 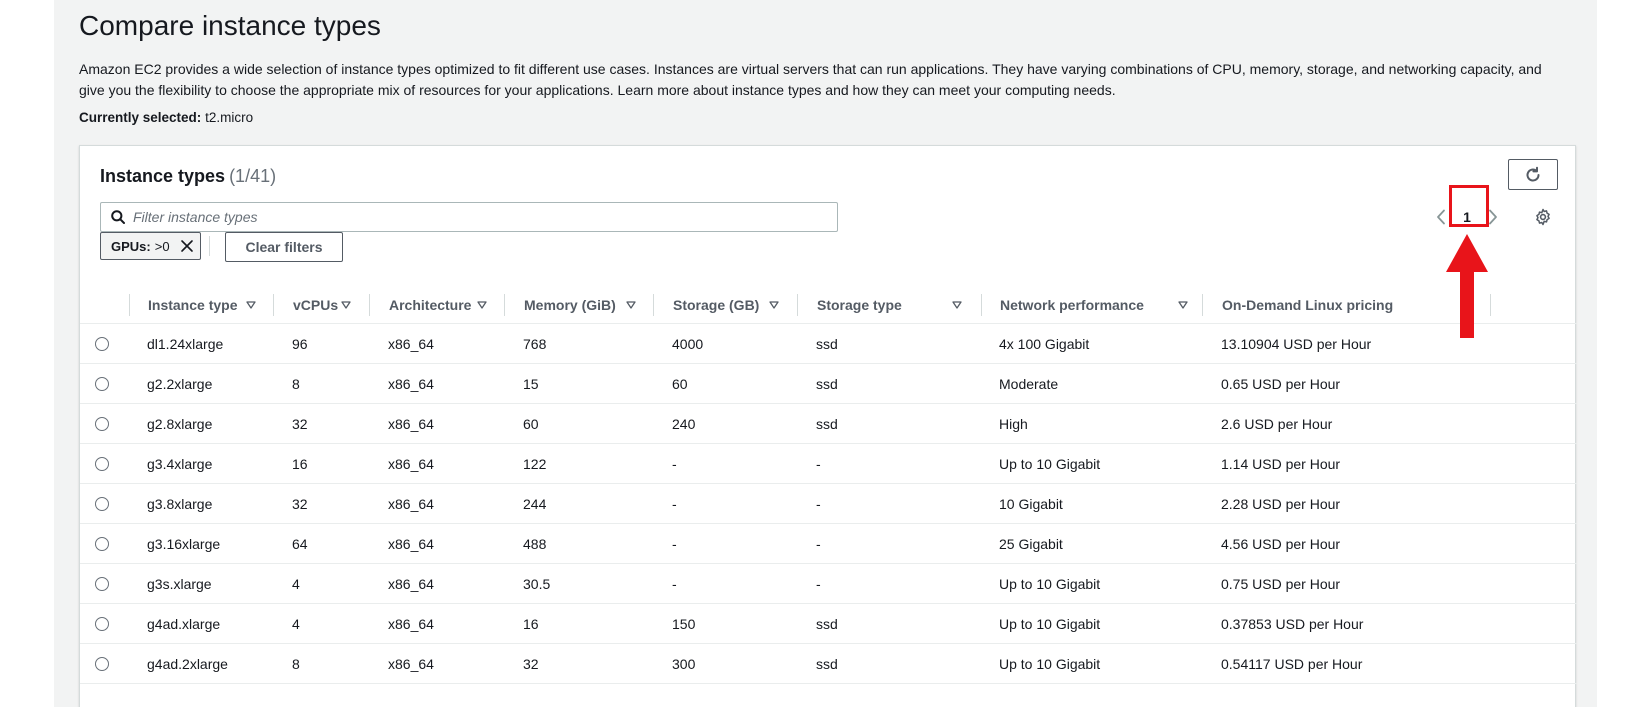 What do you see at coordinates (535, 344) in the screenshot?
I see `cell-memory: 768` at bounding box center [535, 344].